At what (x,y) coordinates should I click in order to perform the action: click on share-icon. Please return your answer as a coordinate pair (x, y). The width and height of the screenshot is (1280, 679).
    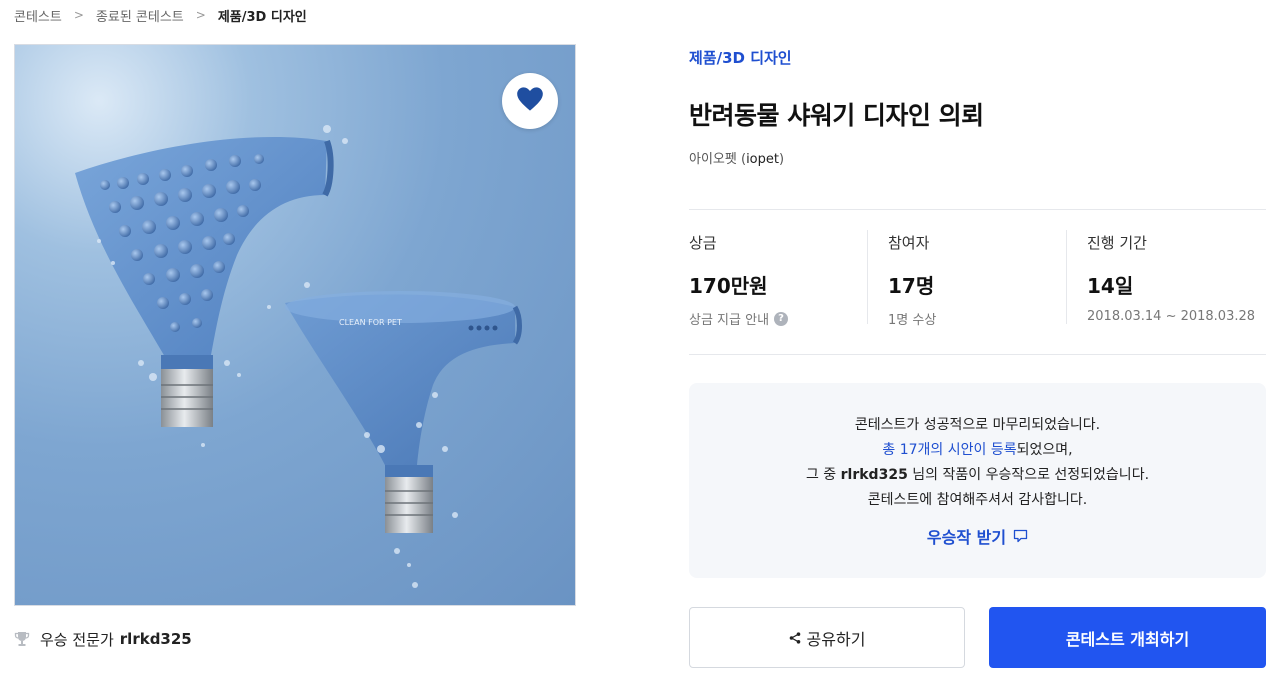
    Looking at the image, I should click on (795, 637).